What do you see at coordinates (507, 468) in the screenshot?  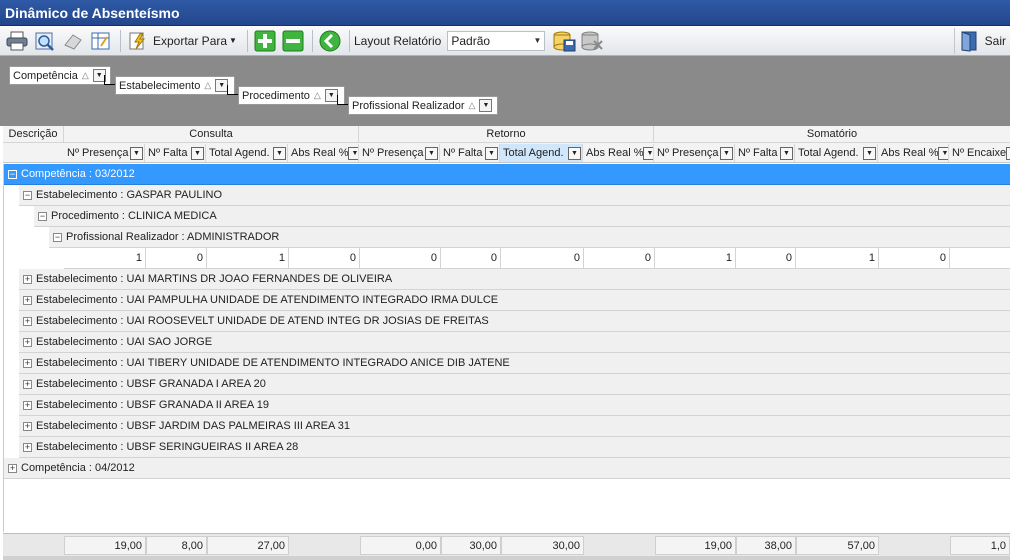 I see `group-row-competencia: + Competência : 04/2012` at bounding box center [507, 468].